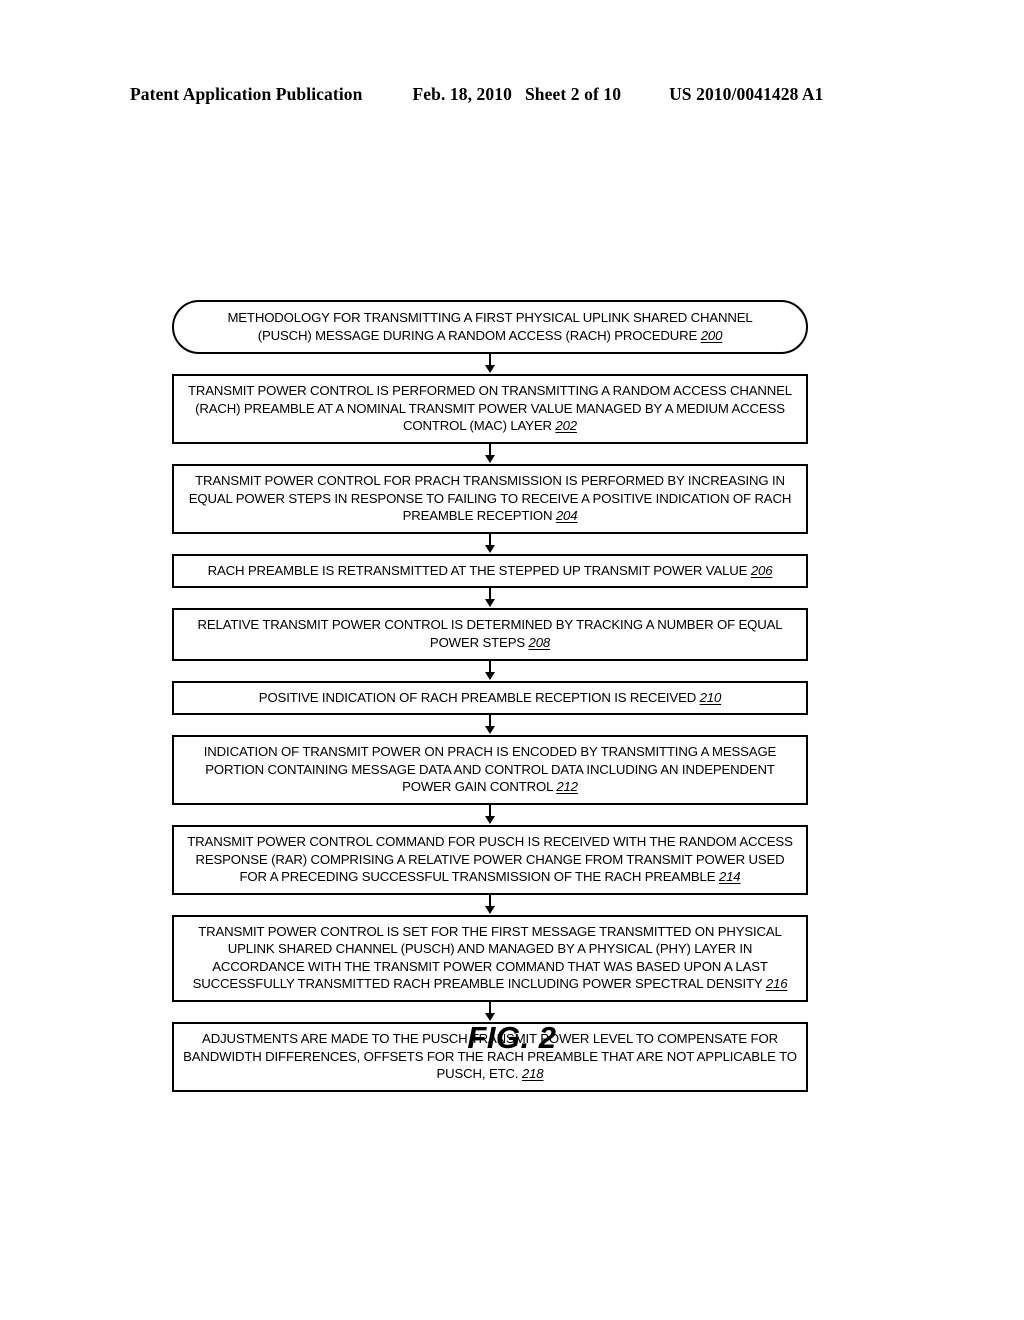 This screenshot has width=1024, height=1320. I want to click on flow-node-reference-number: 200, so click(711, 335).